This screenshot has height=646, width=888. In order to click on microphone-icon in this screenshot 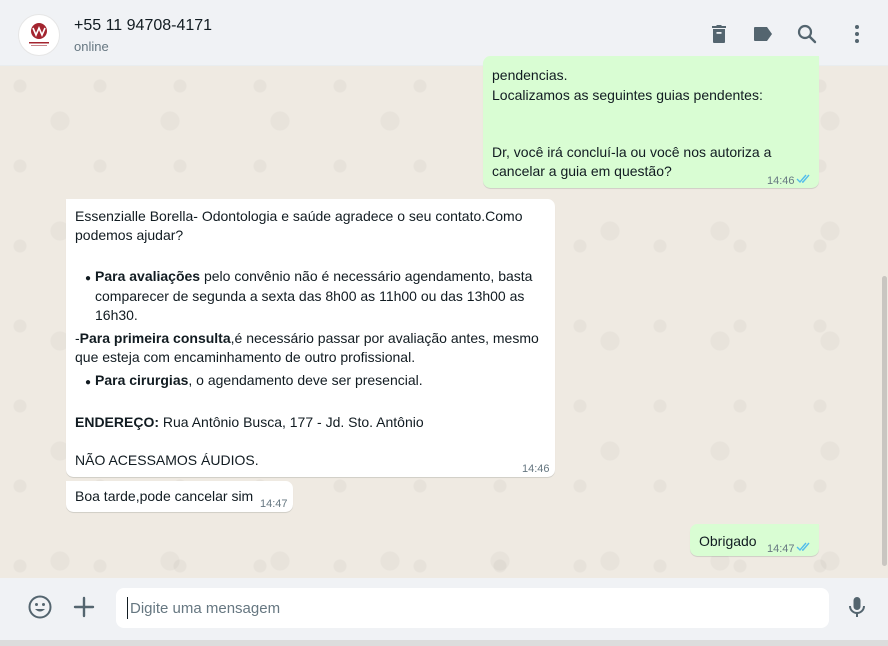, I will do `click(857, 607)`.